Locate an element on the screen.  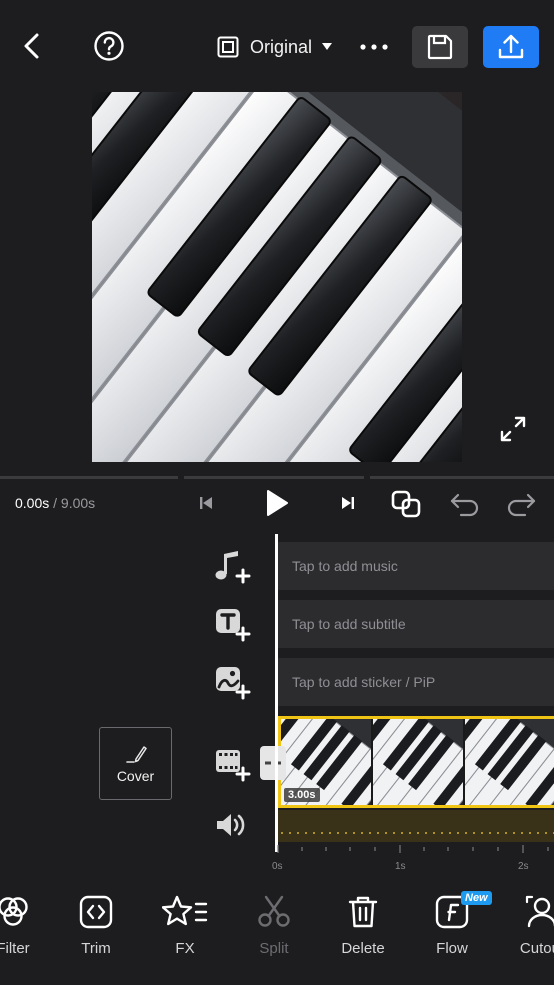
film-add-icon is located at coordinates (233, 766).